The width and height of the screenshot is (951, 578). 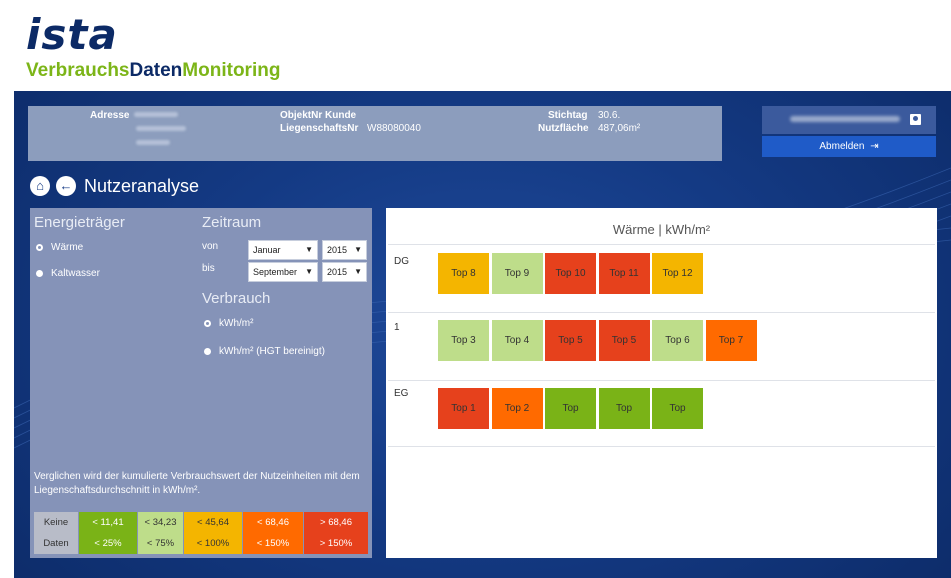 I want to click on from-label: von, so click(x=210, y=246).